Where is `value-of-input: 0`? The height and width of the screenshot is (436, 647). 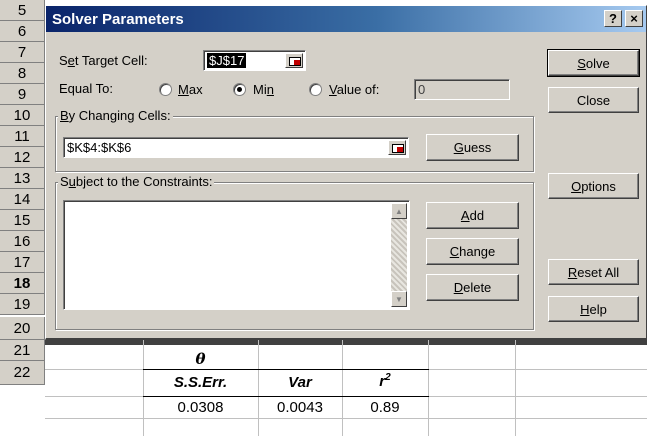 value-of-input: 0 is located at coordinates (462, 89).